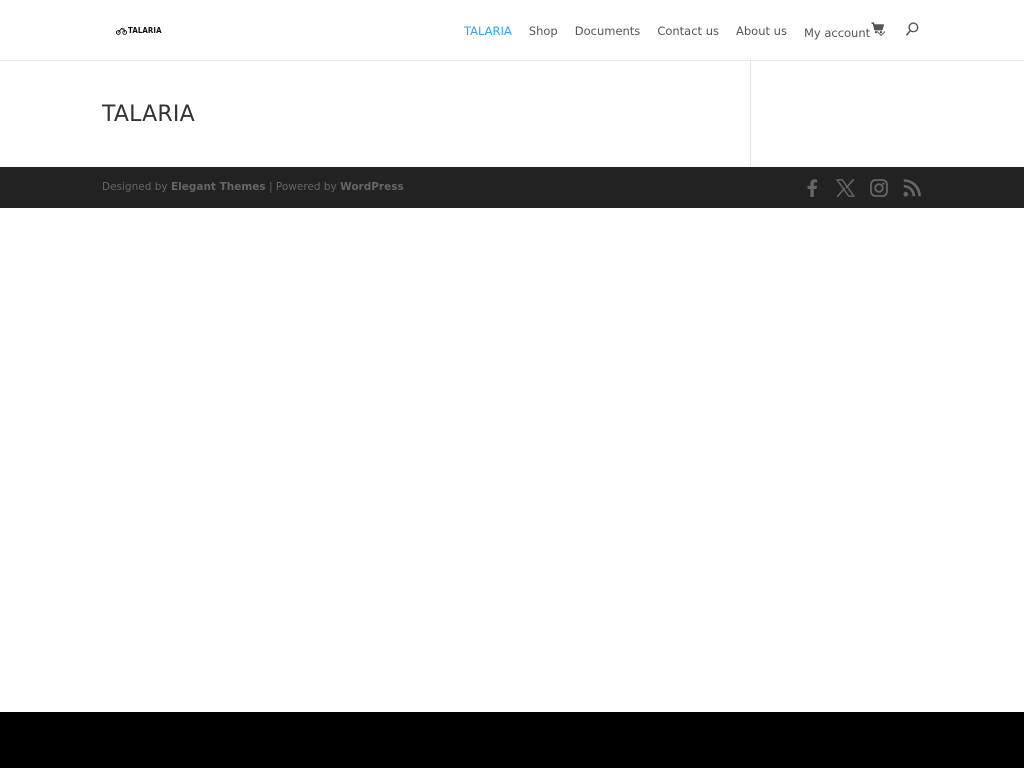 This screenshot has height=768, width=1024. I want to click on main-content: TALARIA, so click(512, 113).